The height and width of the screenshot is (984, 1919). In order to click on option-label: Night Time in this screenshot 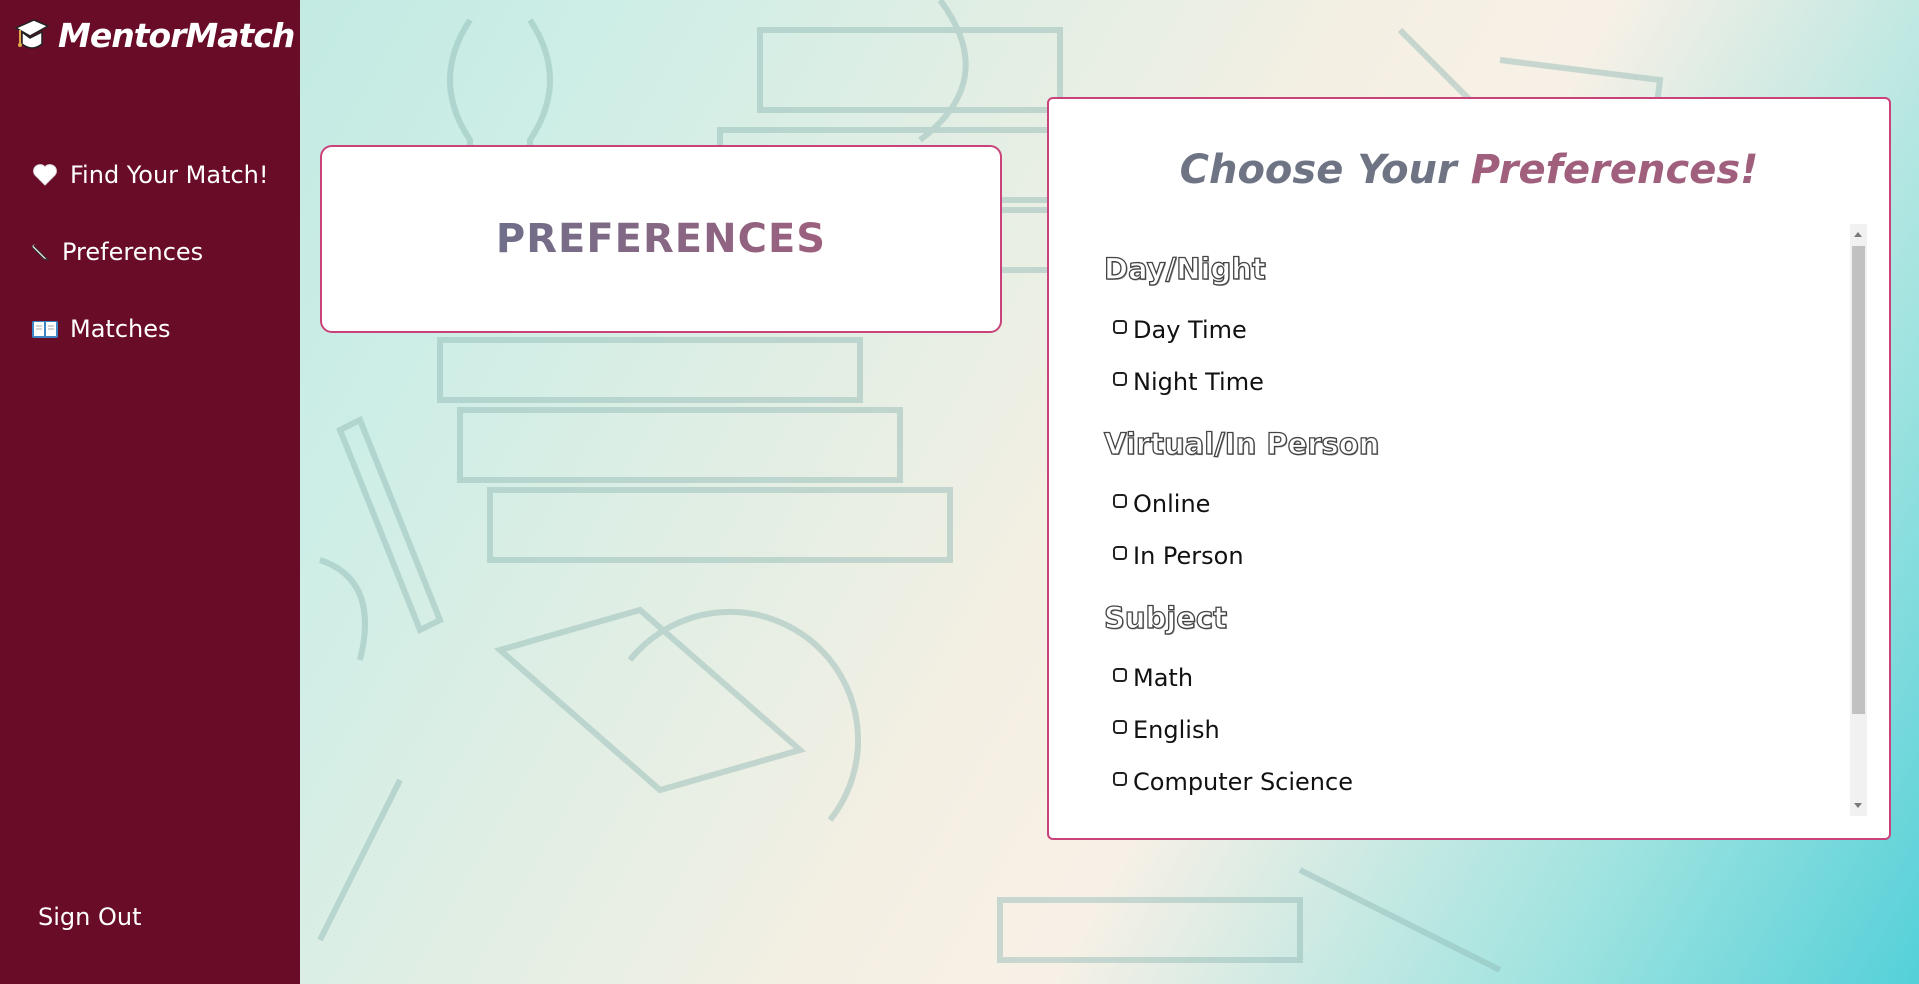, I will do `click(1198, 382)`.